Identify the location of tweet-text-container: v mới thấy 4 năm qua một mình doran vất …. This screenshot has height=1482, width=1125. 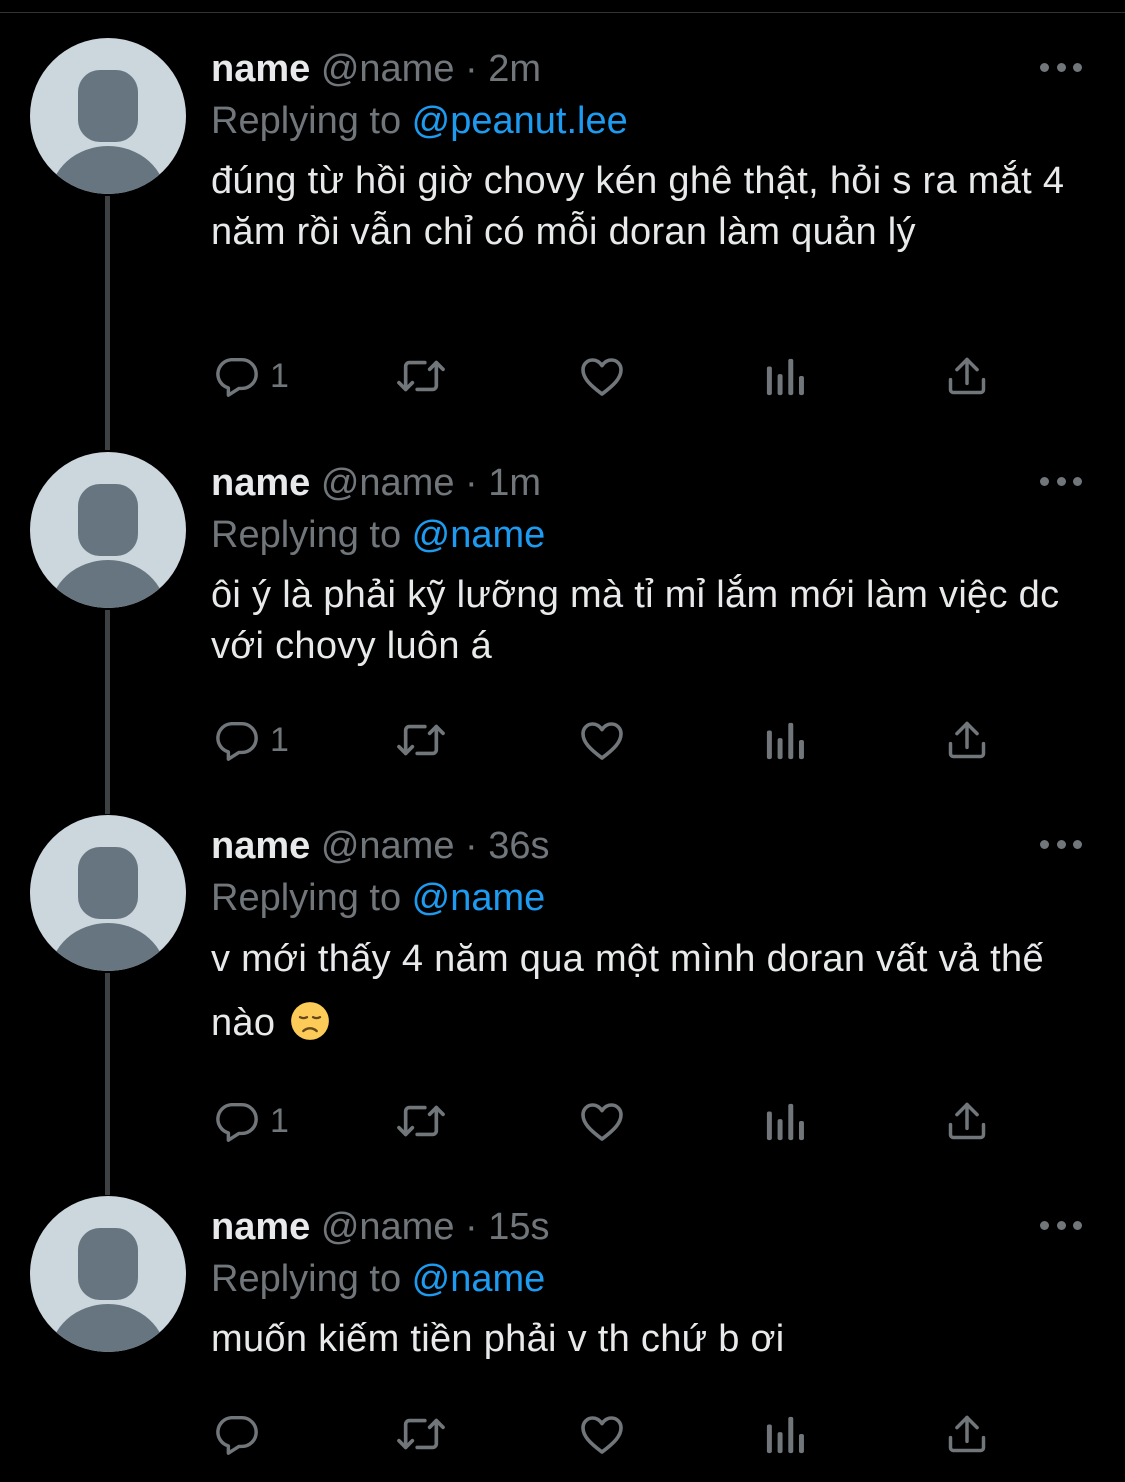
(651, 991).